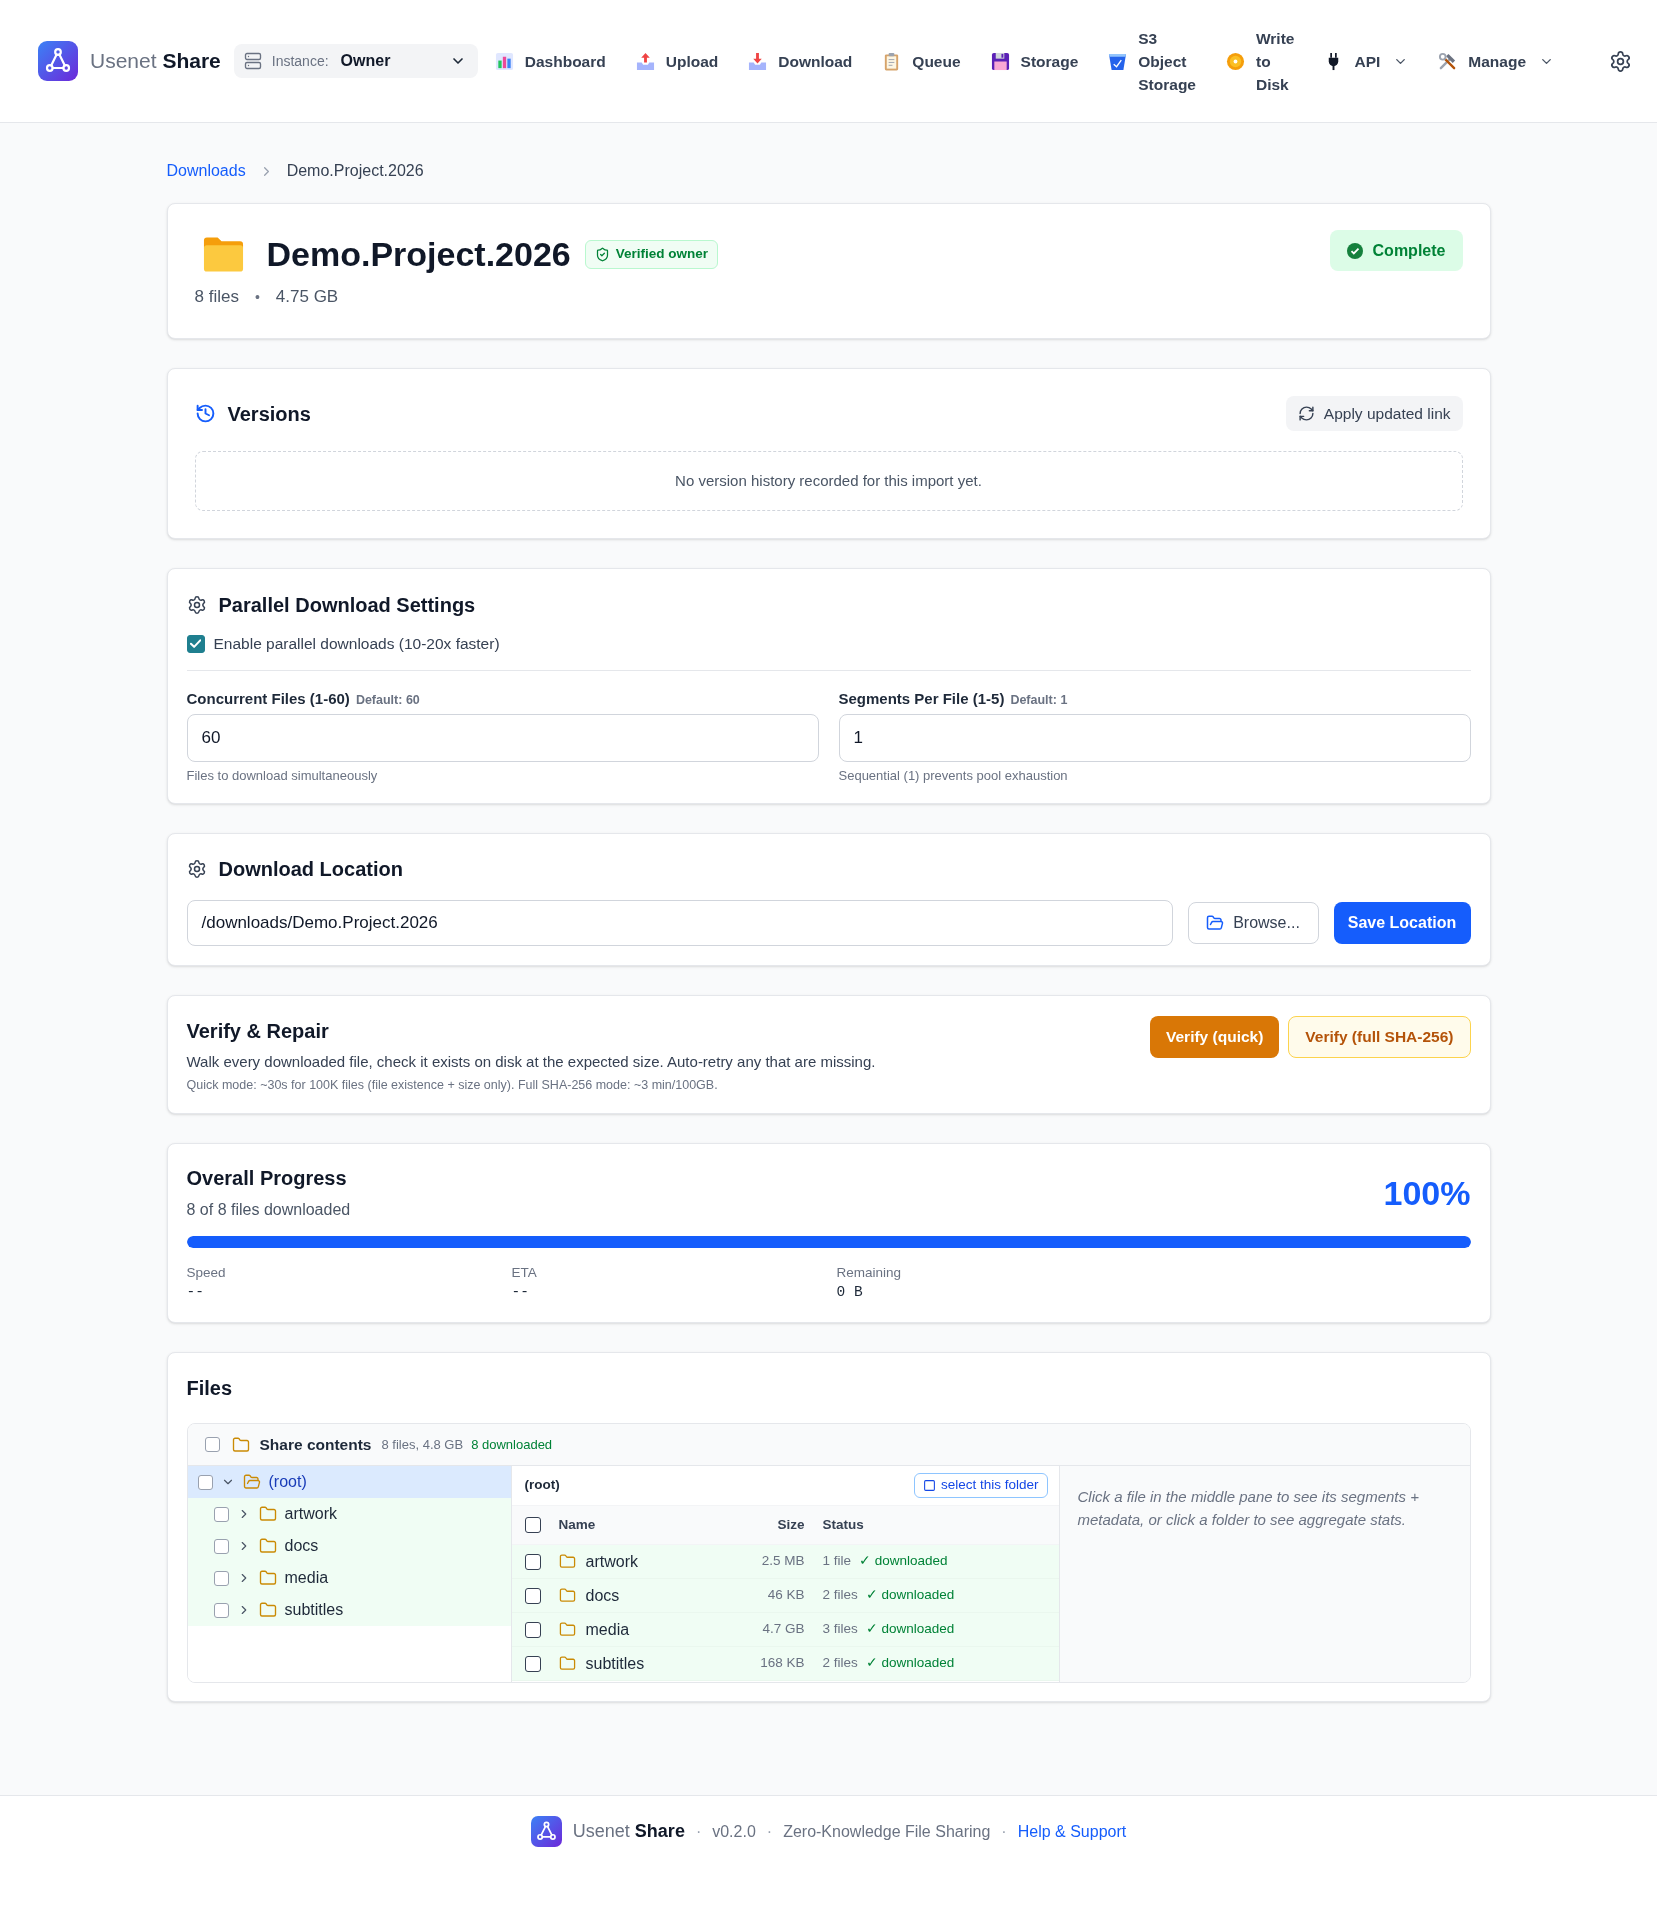  I want to click on default-hint: Default: 60, so click(387, 700).